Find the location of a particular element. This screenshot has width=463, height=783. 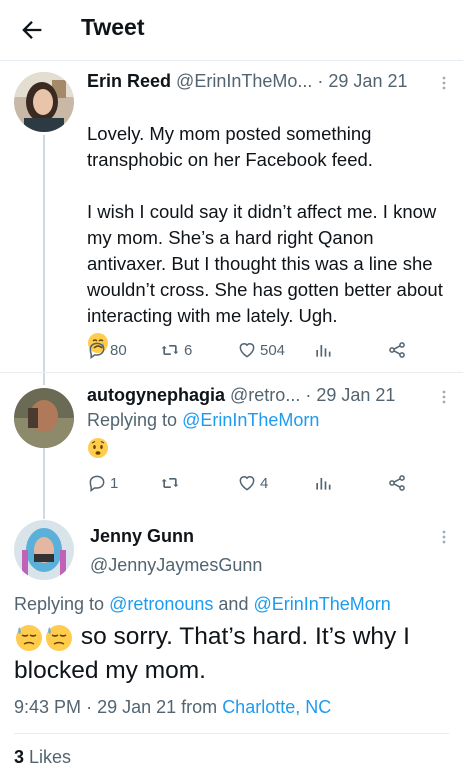

tweet-actions: 1 4 is located at coordinates (252, 484).